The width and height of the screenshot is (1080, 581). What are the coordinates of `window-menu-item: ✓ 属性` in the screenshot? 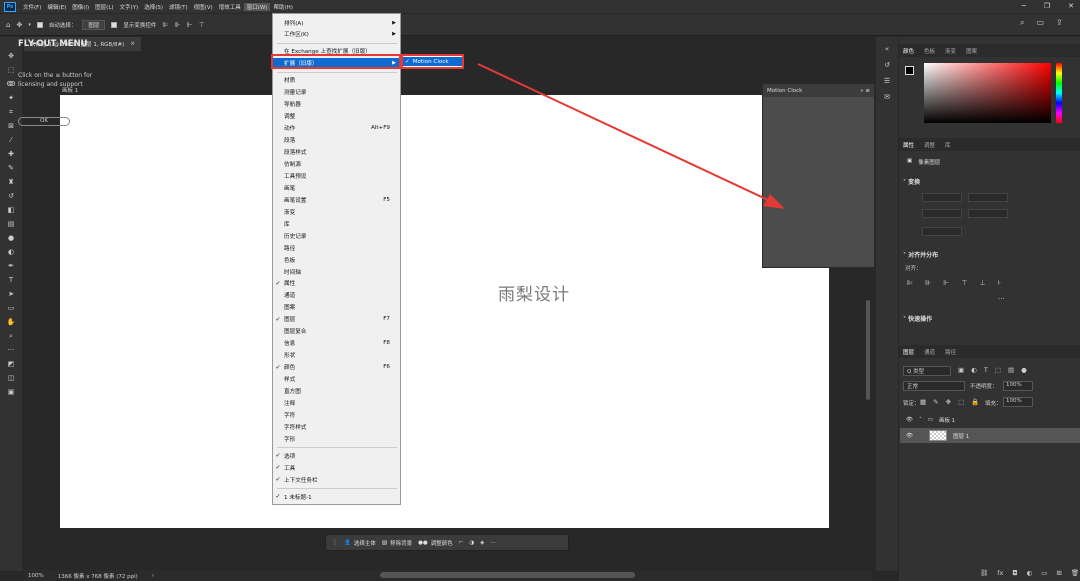 It's located at (336, 283).